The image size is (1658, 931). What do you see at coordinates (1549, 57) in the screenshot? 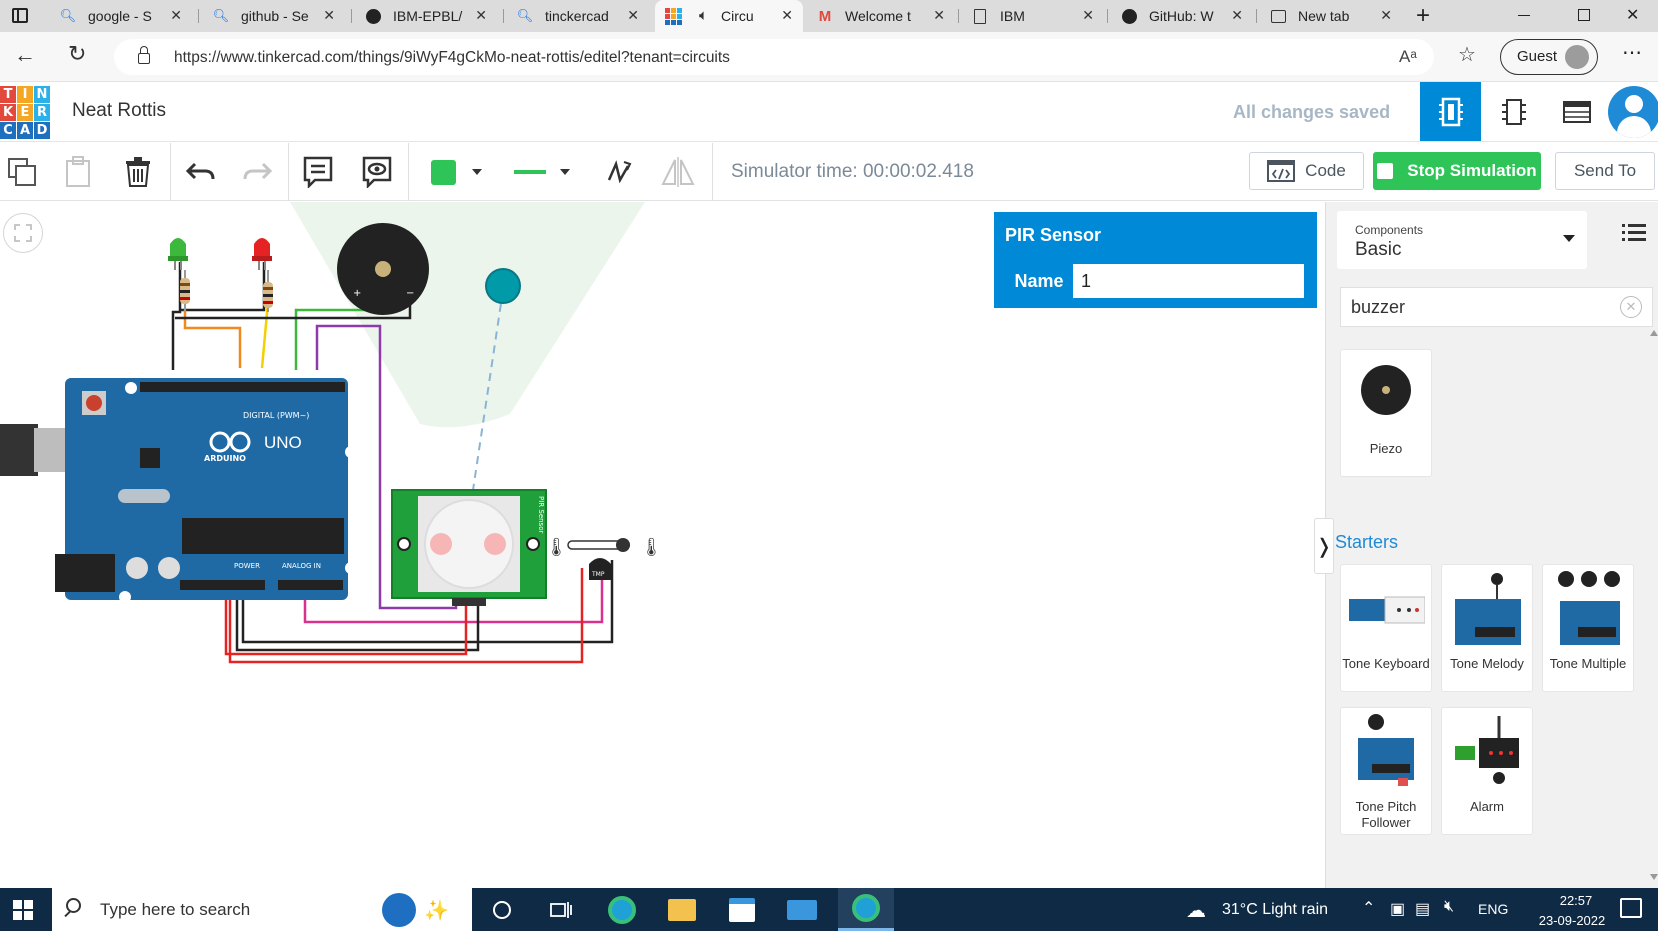
I see `profile-button: Guest` at bounding box center [1549, 57].